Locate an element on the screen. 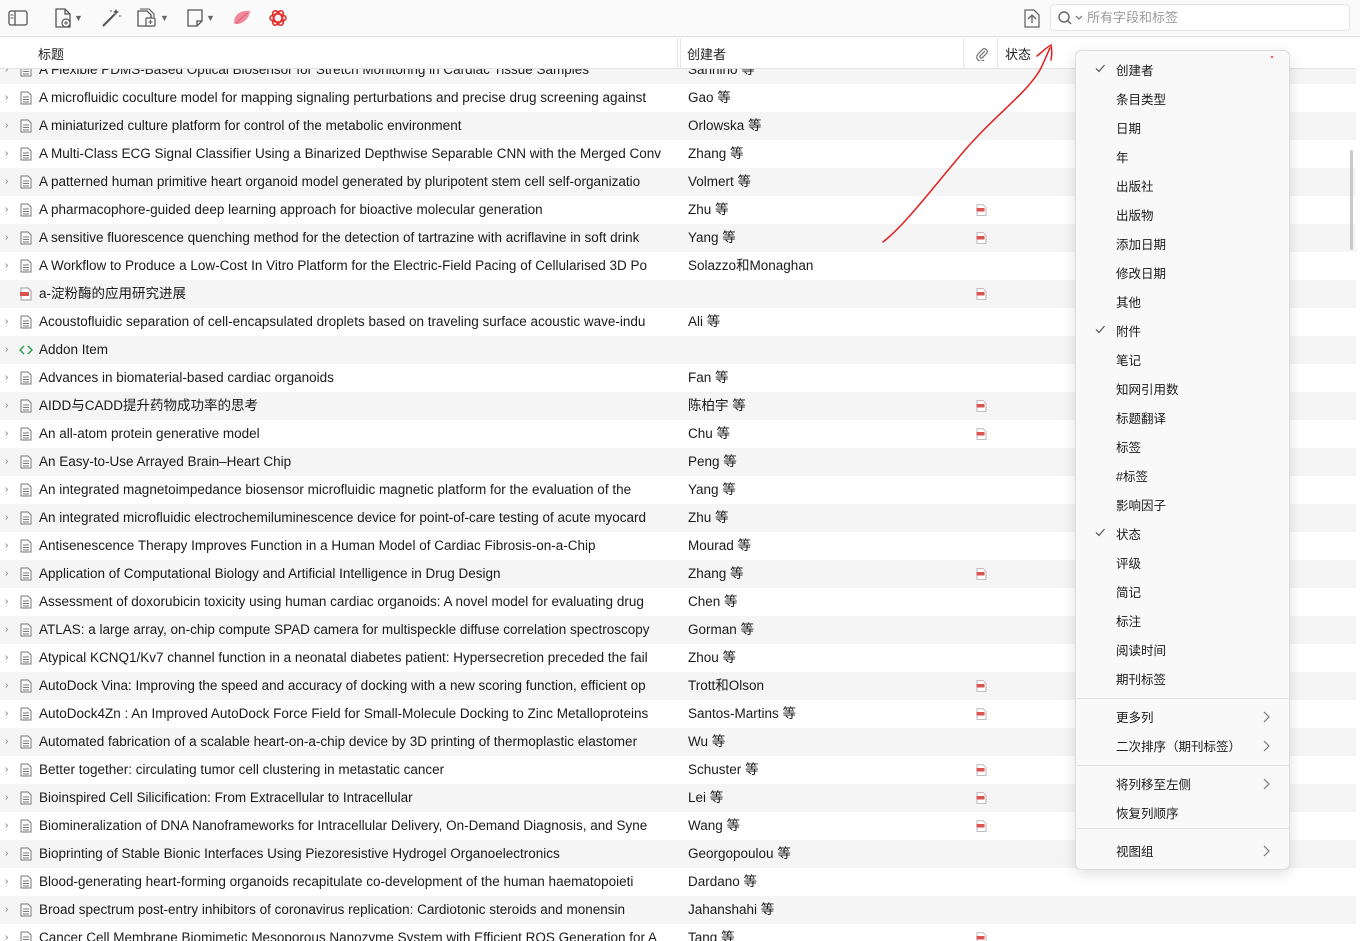 This screenshot has width=1360, height=941. menu-item-column-option: #标签 is located at coordinates (1182, 475).